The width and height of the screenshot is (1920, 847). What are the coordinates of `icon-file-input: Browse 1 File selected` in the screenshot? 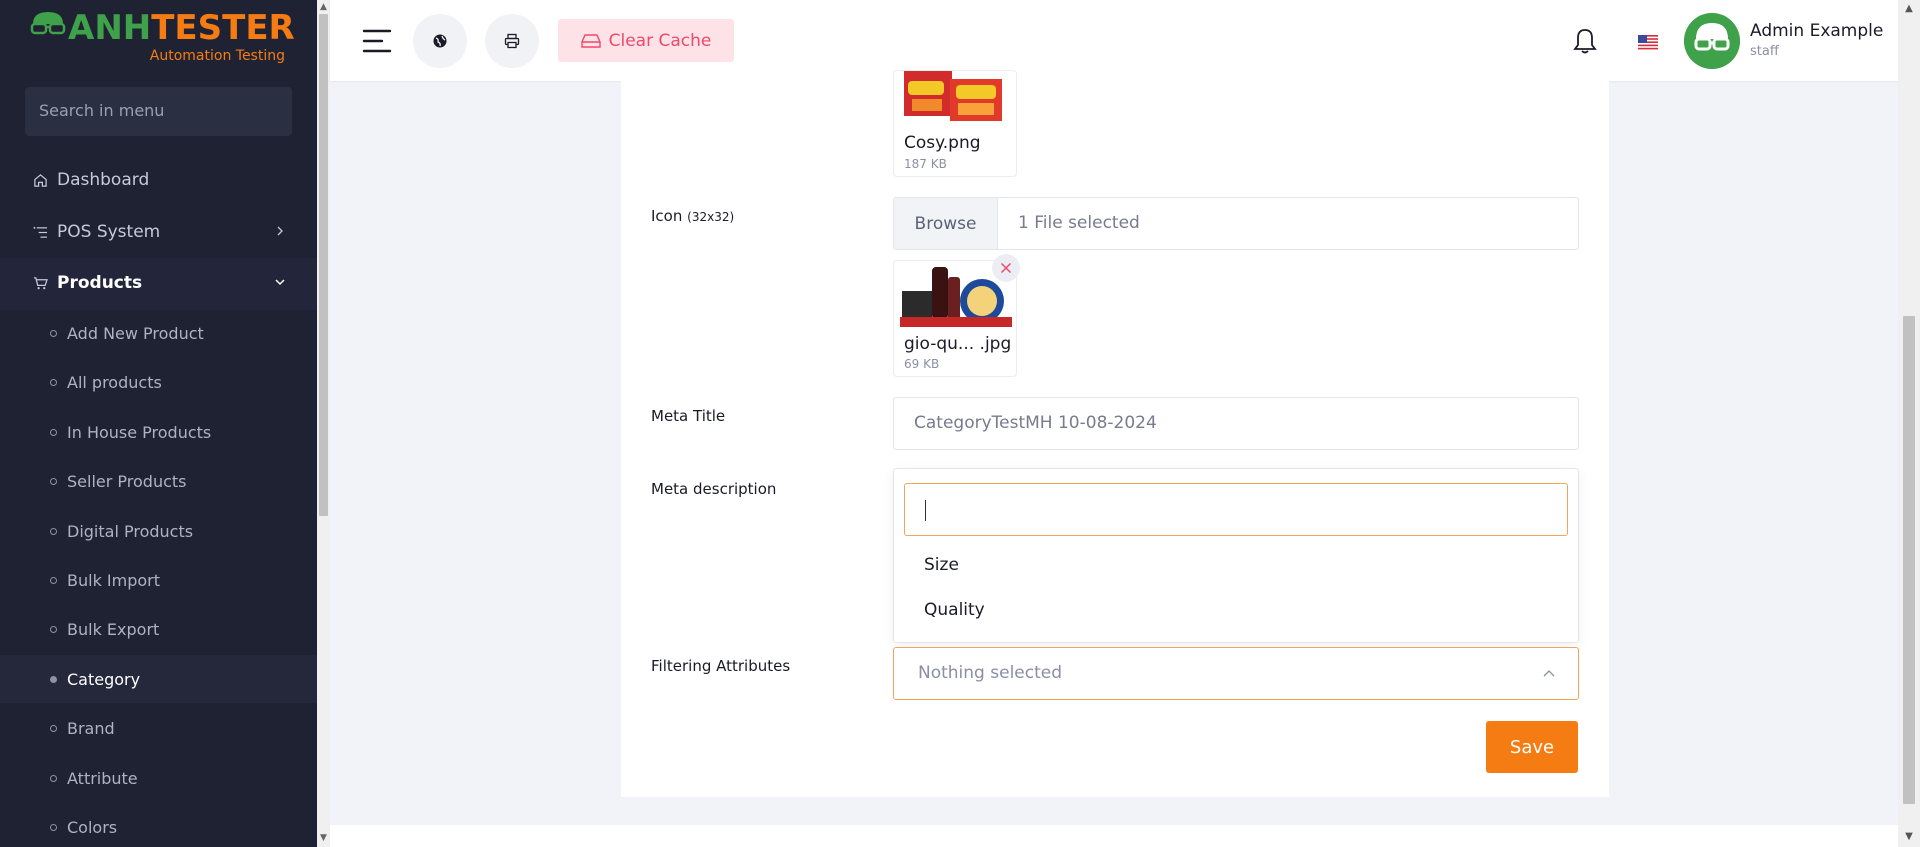 It's located at (1236, 223).